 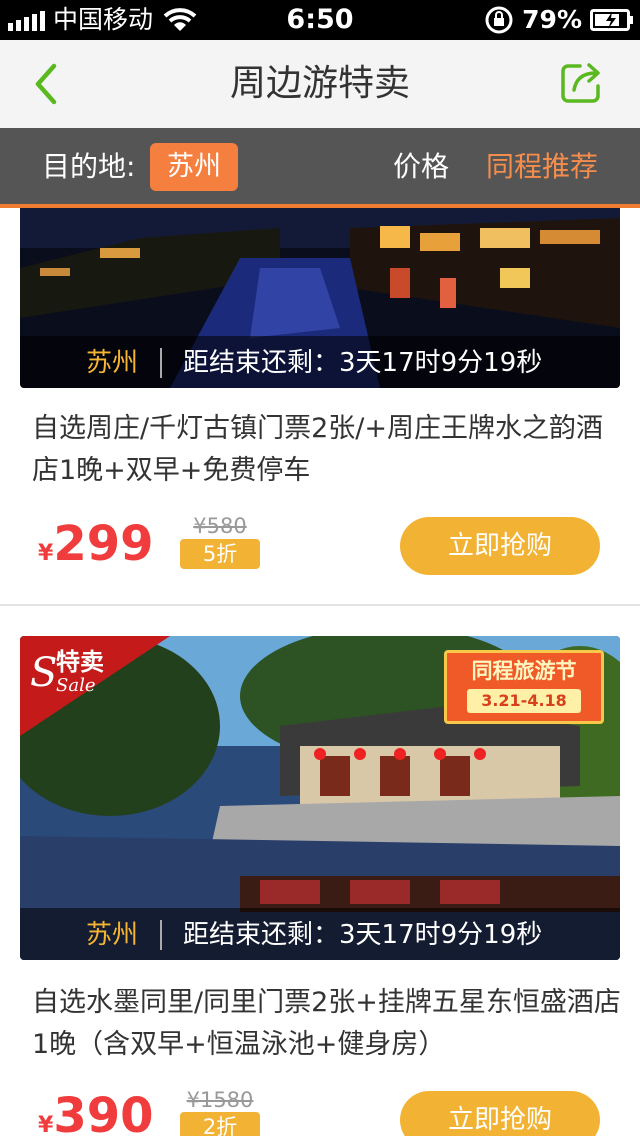 What do you see at coordinates (317, 449) in the screenshot?
I see `deal-title: 自选周庄/千灯古镇门票2张/+周庄王牌水之韵酒店1晚+双早+免费停车` at bounding box center [317, 449].